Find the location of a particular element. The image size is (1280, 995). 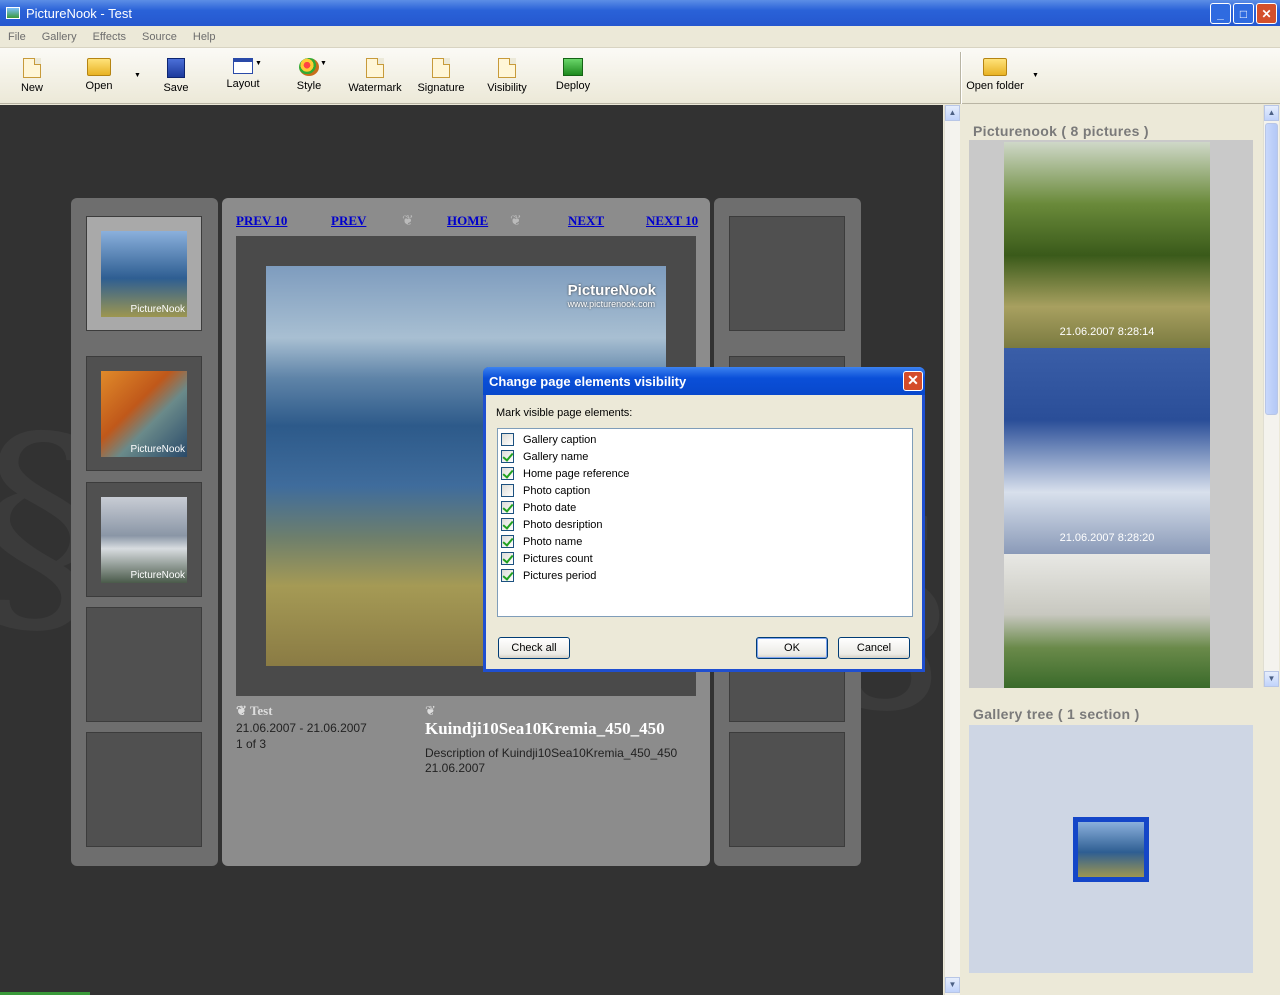

layout-label: Layout is located at coordinates (243, 84).